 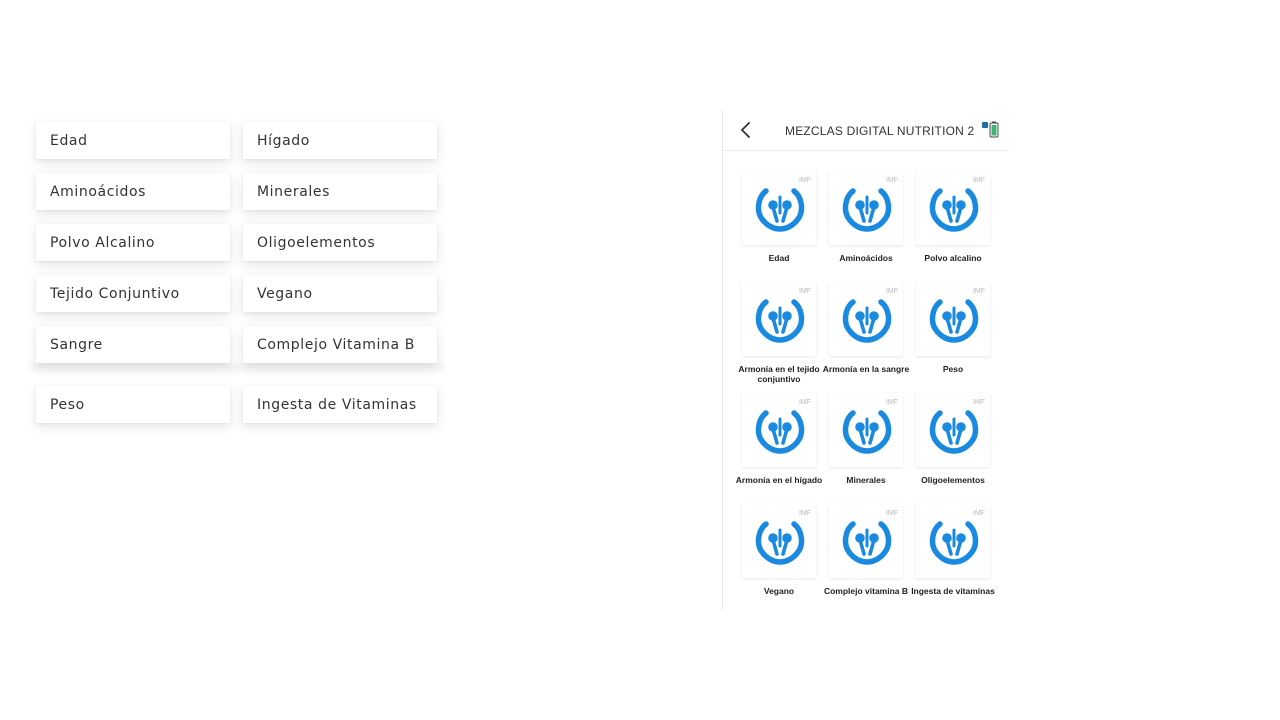 I want to click on product-label: Oligoelementos, so click(x=953, y=480).